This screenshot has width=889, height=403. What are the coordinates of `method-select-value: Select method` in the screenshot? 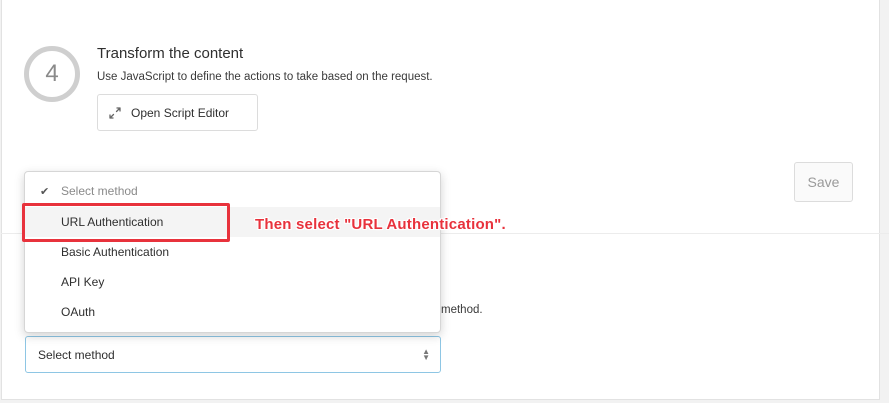 It's located at (76, 354).